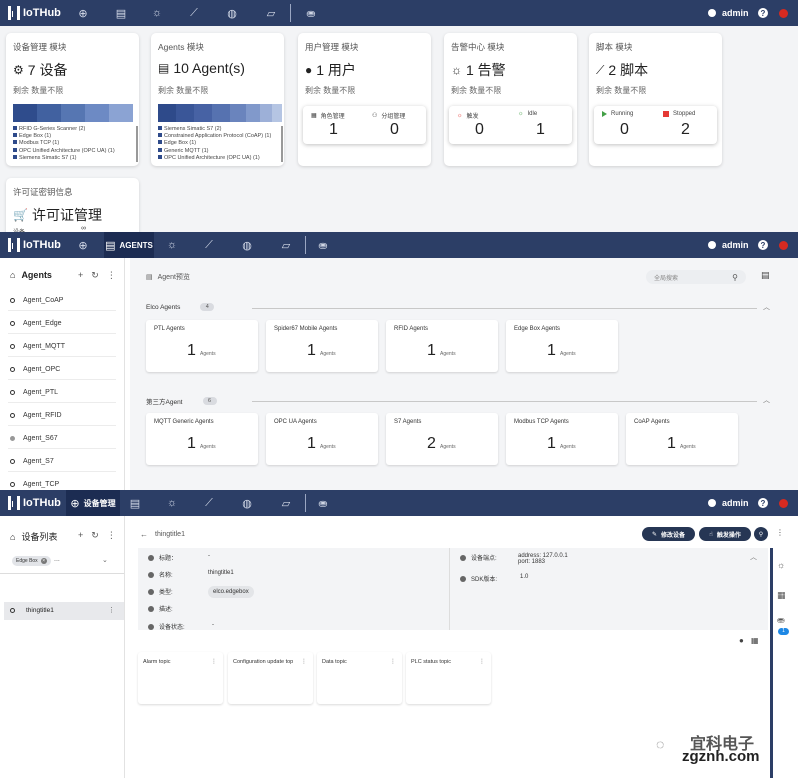 The height and width of the screenshot is (778, 798). I want to click on edit-device-button: ✎ 修改设备, so click(668, 534).